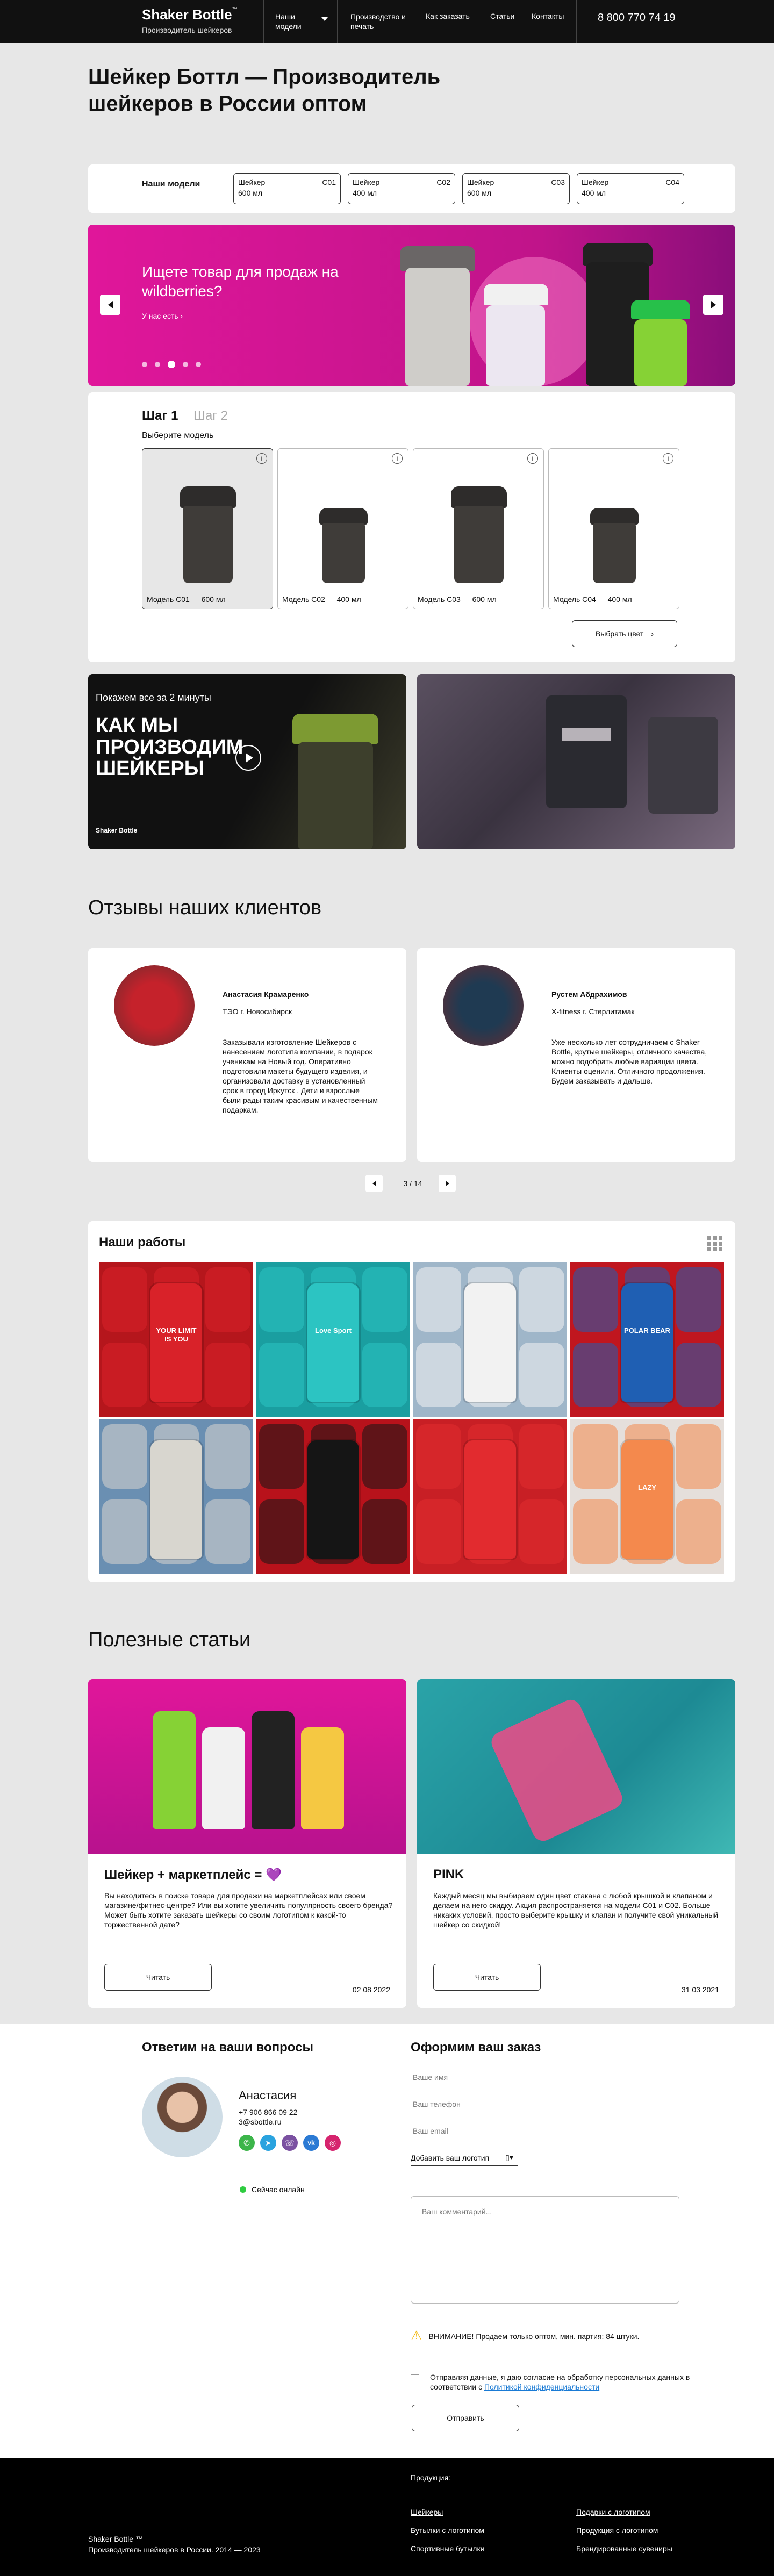  What do you see at coordinates (175, 365) in the screenshot?
I see `banner-dots` at bounding box center [175, 365].